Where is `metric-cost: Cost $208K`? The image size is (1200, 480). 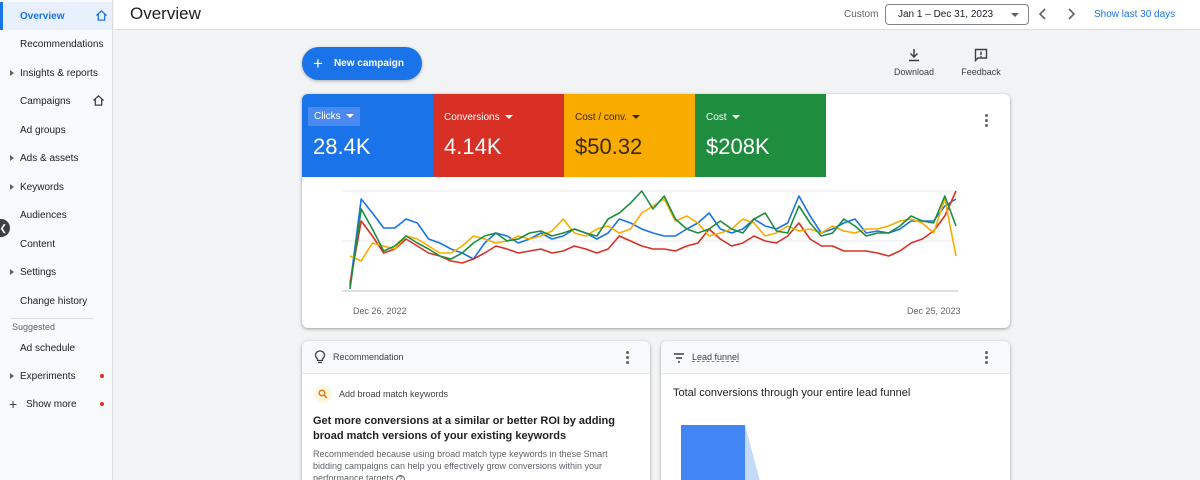 metric-cost: Cost $208K is located at coordinates (760, 135).